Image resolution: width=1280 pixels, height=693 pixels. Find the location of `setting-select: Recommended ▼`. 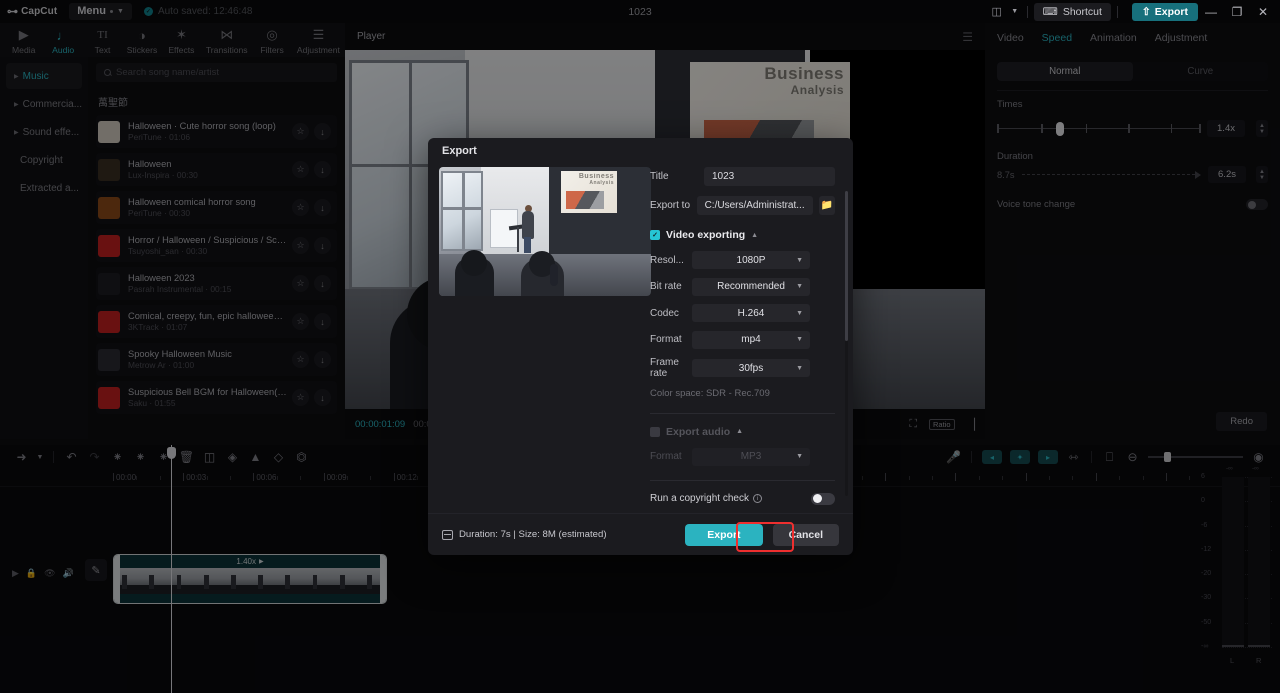

setting-select: Recommended ▼ is located at coordinates (751, 286).